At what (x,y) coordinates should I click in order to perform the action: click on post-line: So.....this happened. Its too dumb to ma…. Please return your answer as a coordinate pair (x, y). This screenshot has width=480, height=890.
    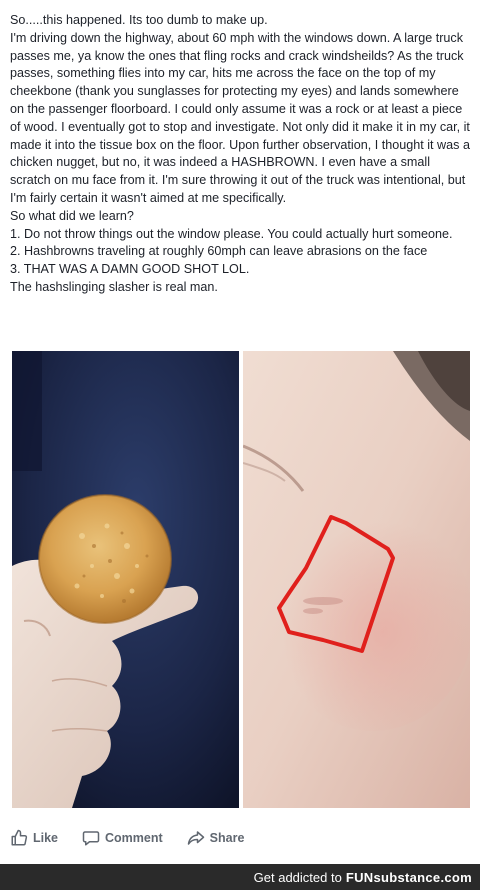
    Looking at the image, I should click on (139, 20).